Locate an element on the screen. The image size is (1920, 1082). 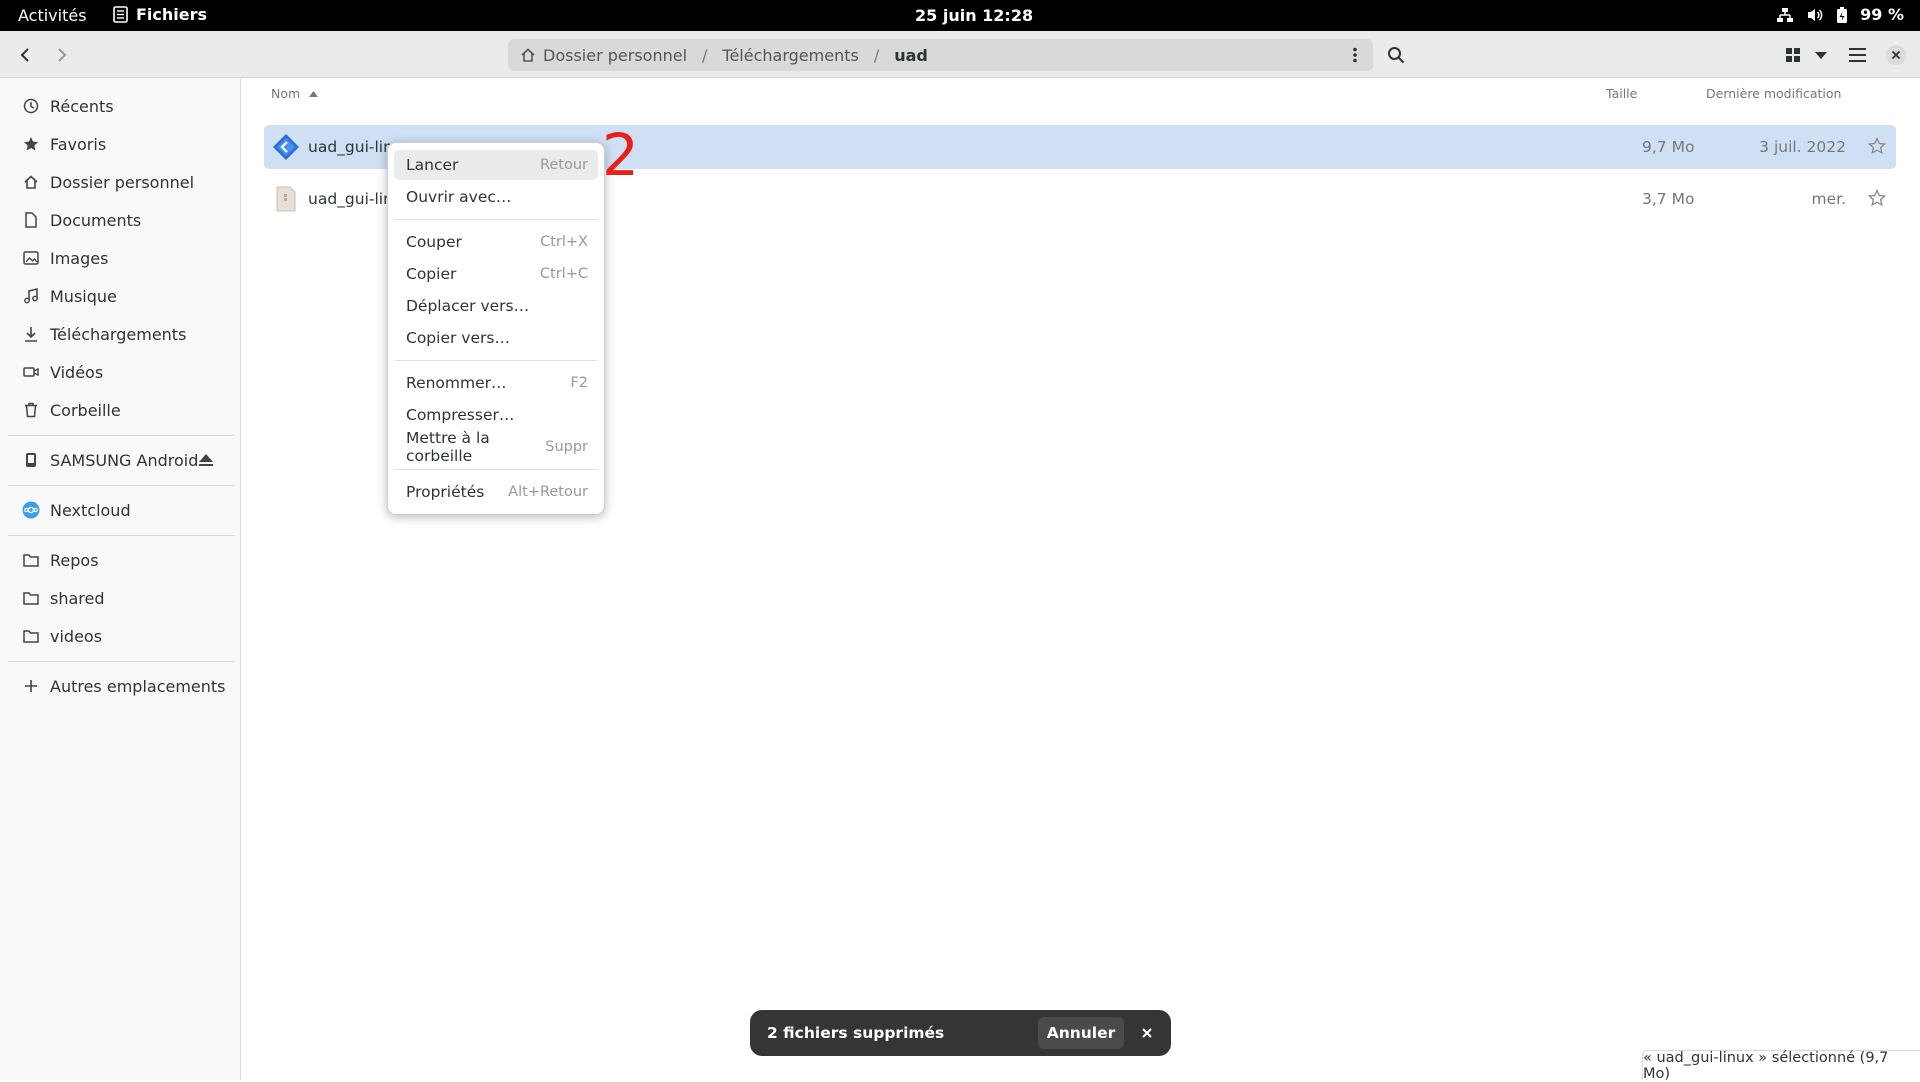
sidebar-item-recent: Récents is located at coordinates (120, 106).